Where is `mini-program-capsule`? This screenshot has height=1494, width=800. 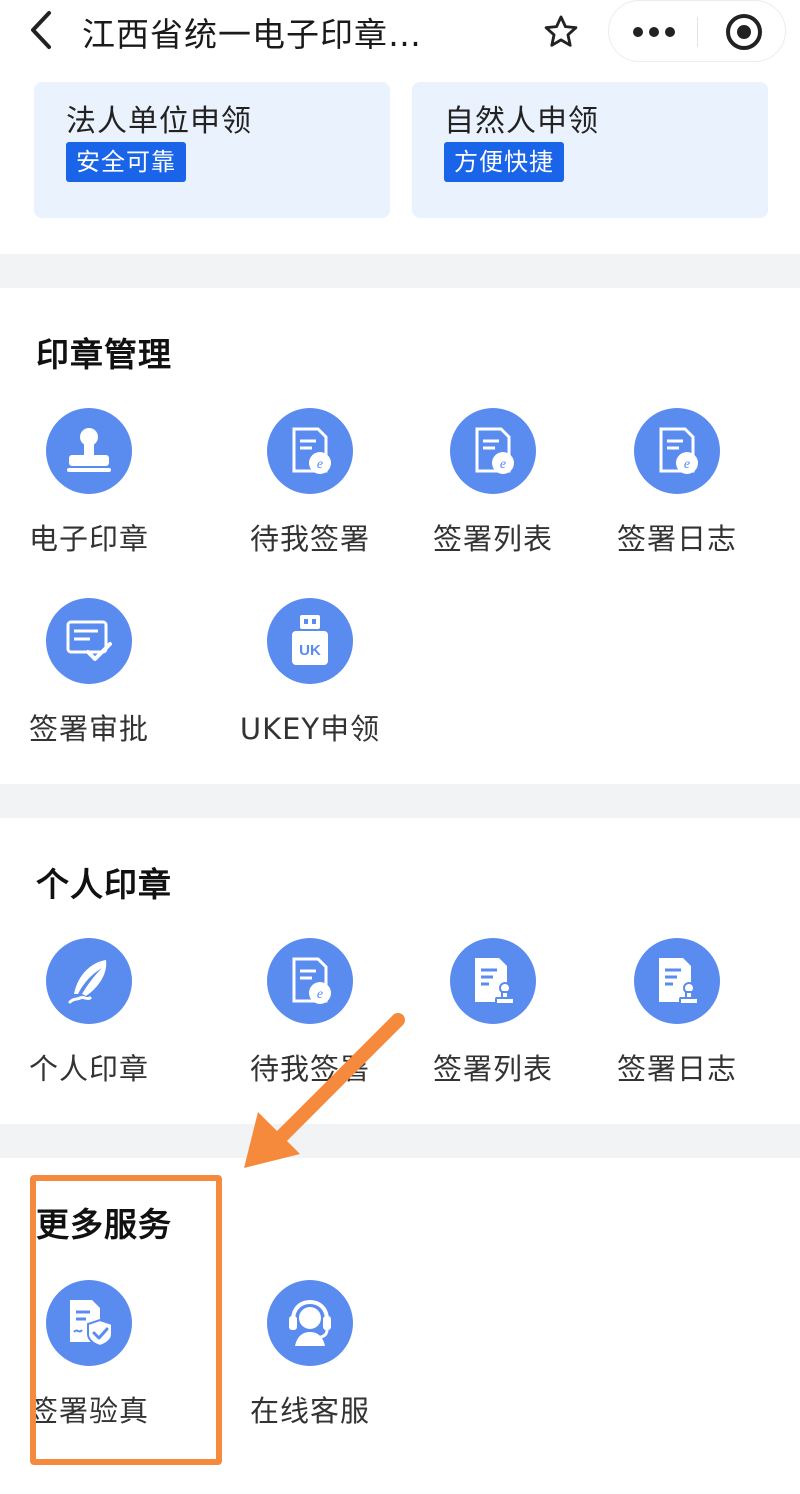
mini-program-capsule is located at coordinates (697, 31).